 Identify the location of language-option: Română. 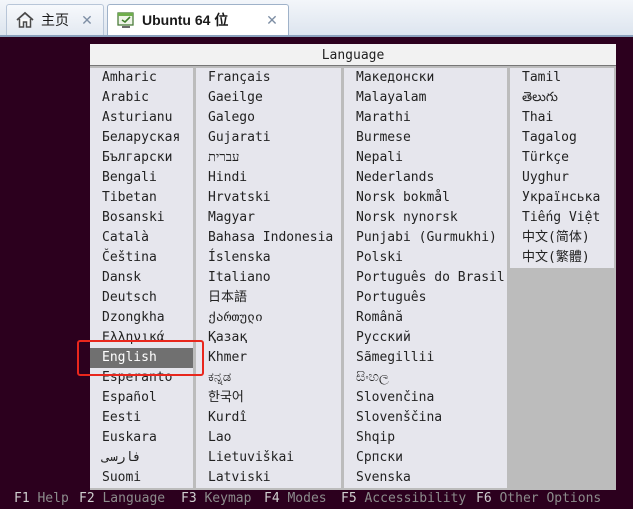
(425, 318).